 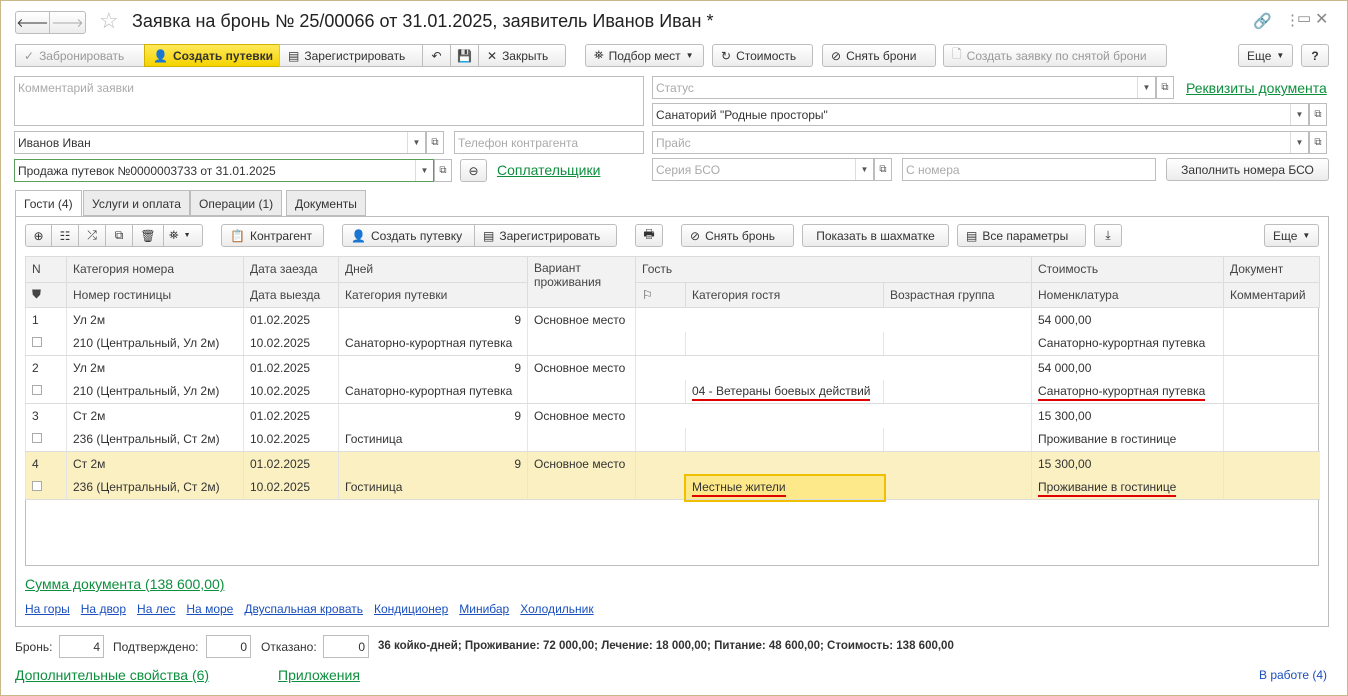 What do you see at coordinates (433, 269) in the screenshot?
I see `col-days: Дней` at bounding box center [433, 269].